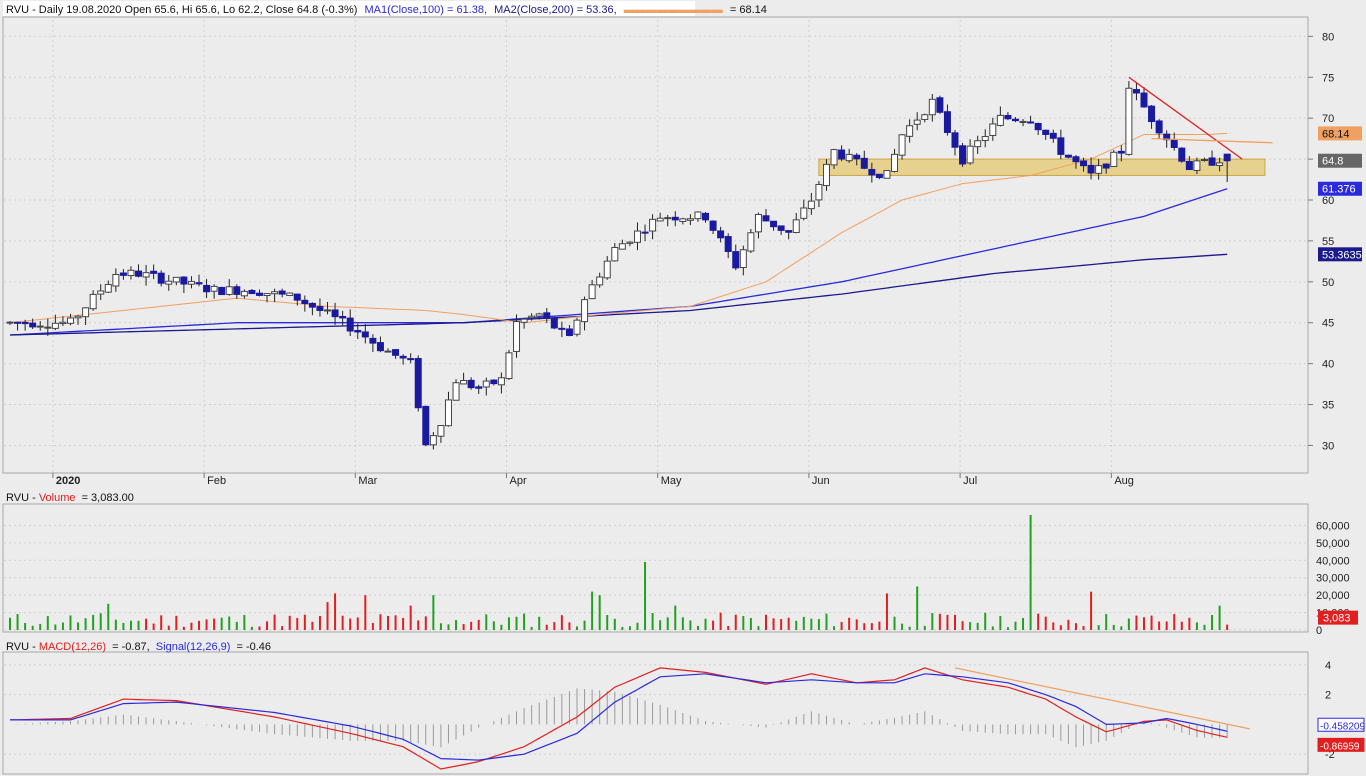 The height and width of the screenshot is (776, 1366). What do you see at coordinates (671, 481) in the screenshot?
I see `date-tick-label: May` at bounding box center [671, 481].